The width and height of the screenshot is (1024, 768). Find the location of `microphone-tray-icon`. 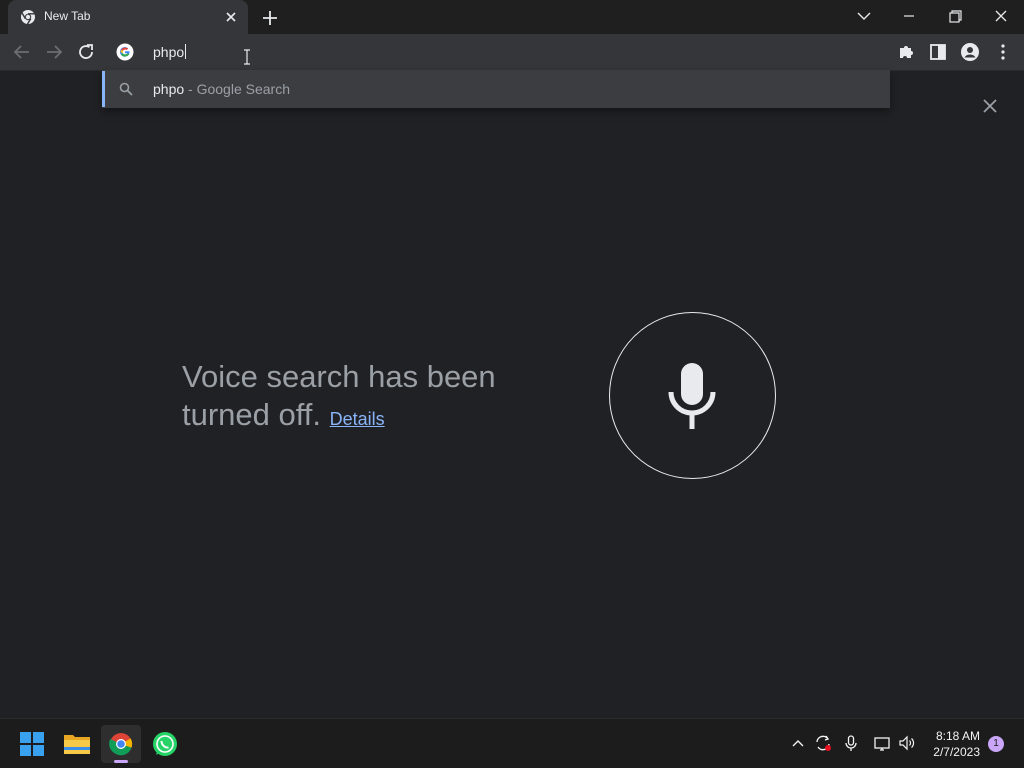

microphone-tray-icon is located at coordinates (851, 743).